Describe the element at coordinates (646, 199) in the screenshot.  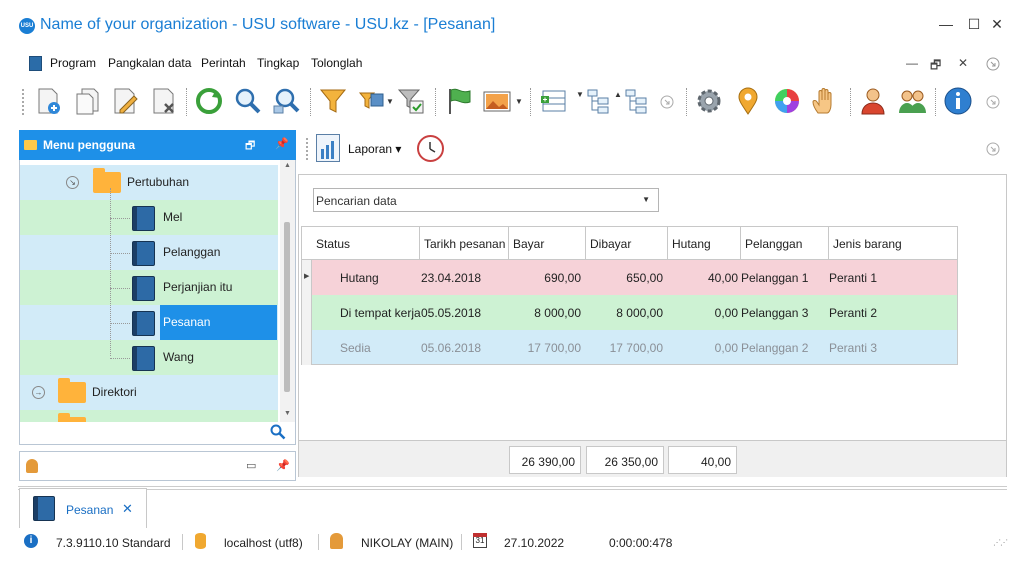
I see `chevron-down-icon: ▼` at that location.